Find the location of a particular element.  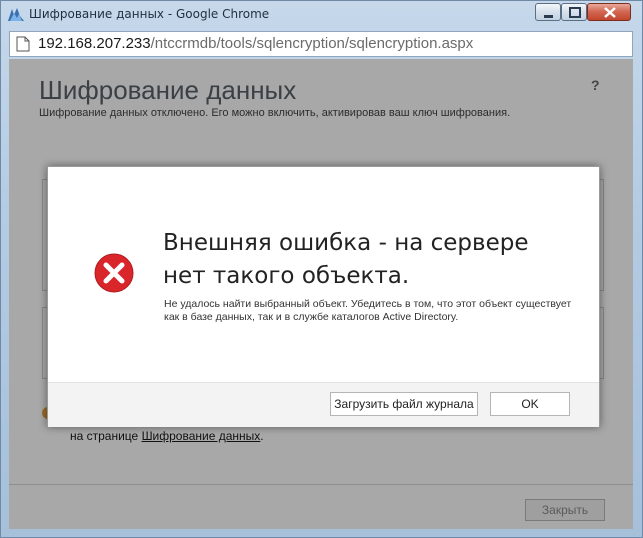

window-close-button is located at coordinates (609, 12).